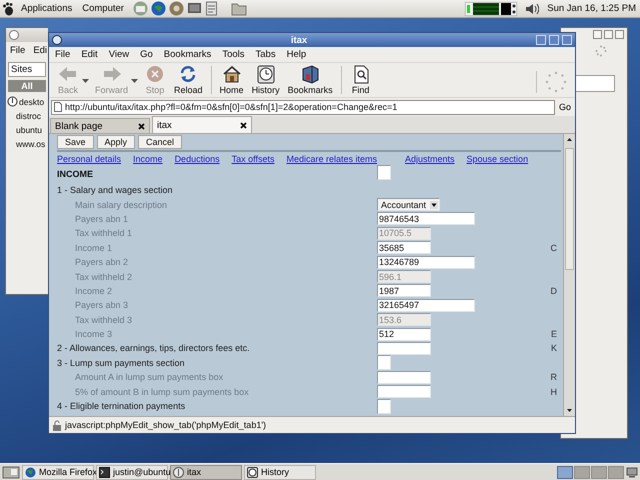 This screenshot has height=480, width=640. Describe the element at coordinates (266, 54) in the screenshot. I see `menu-item: Tabs` at that location.